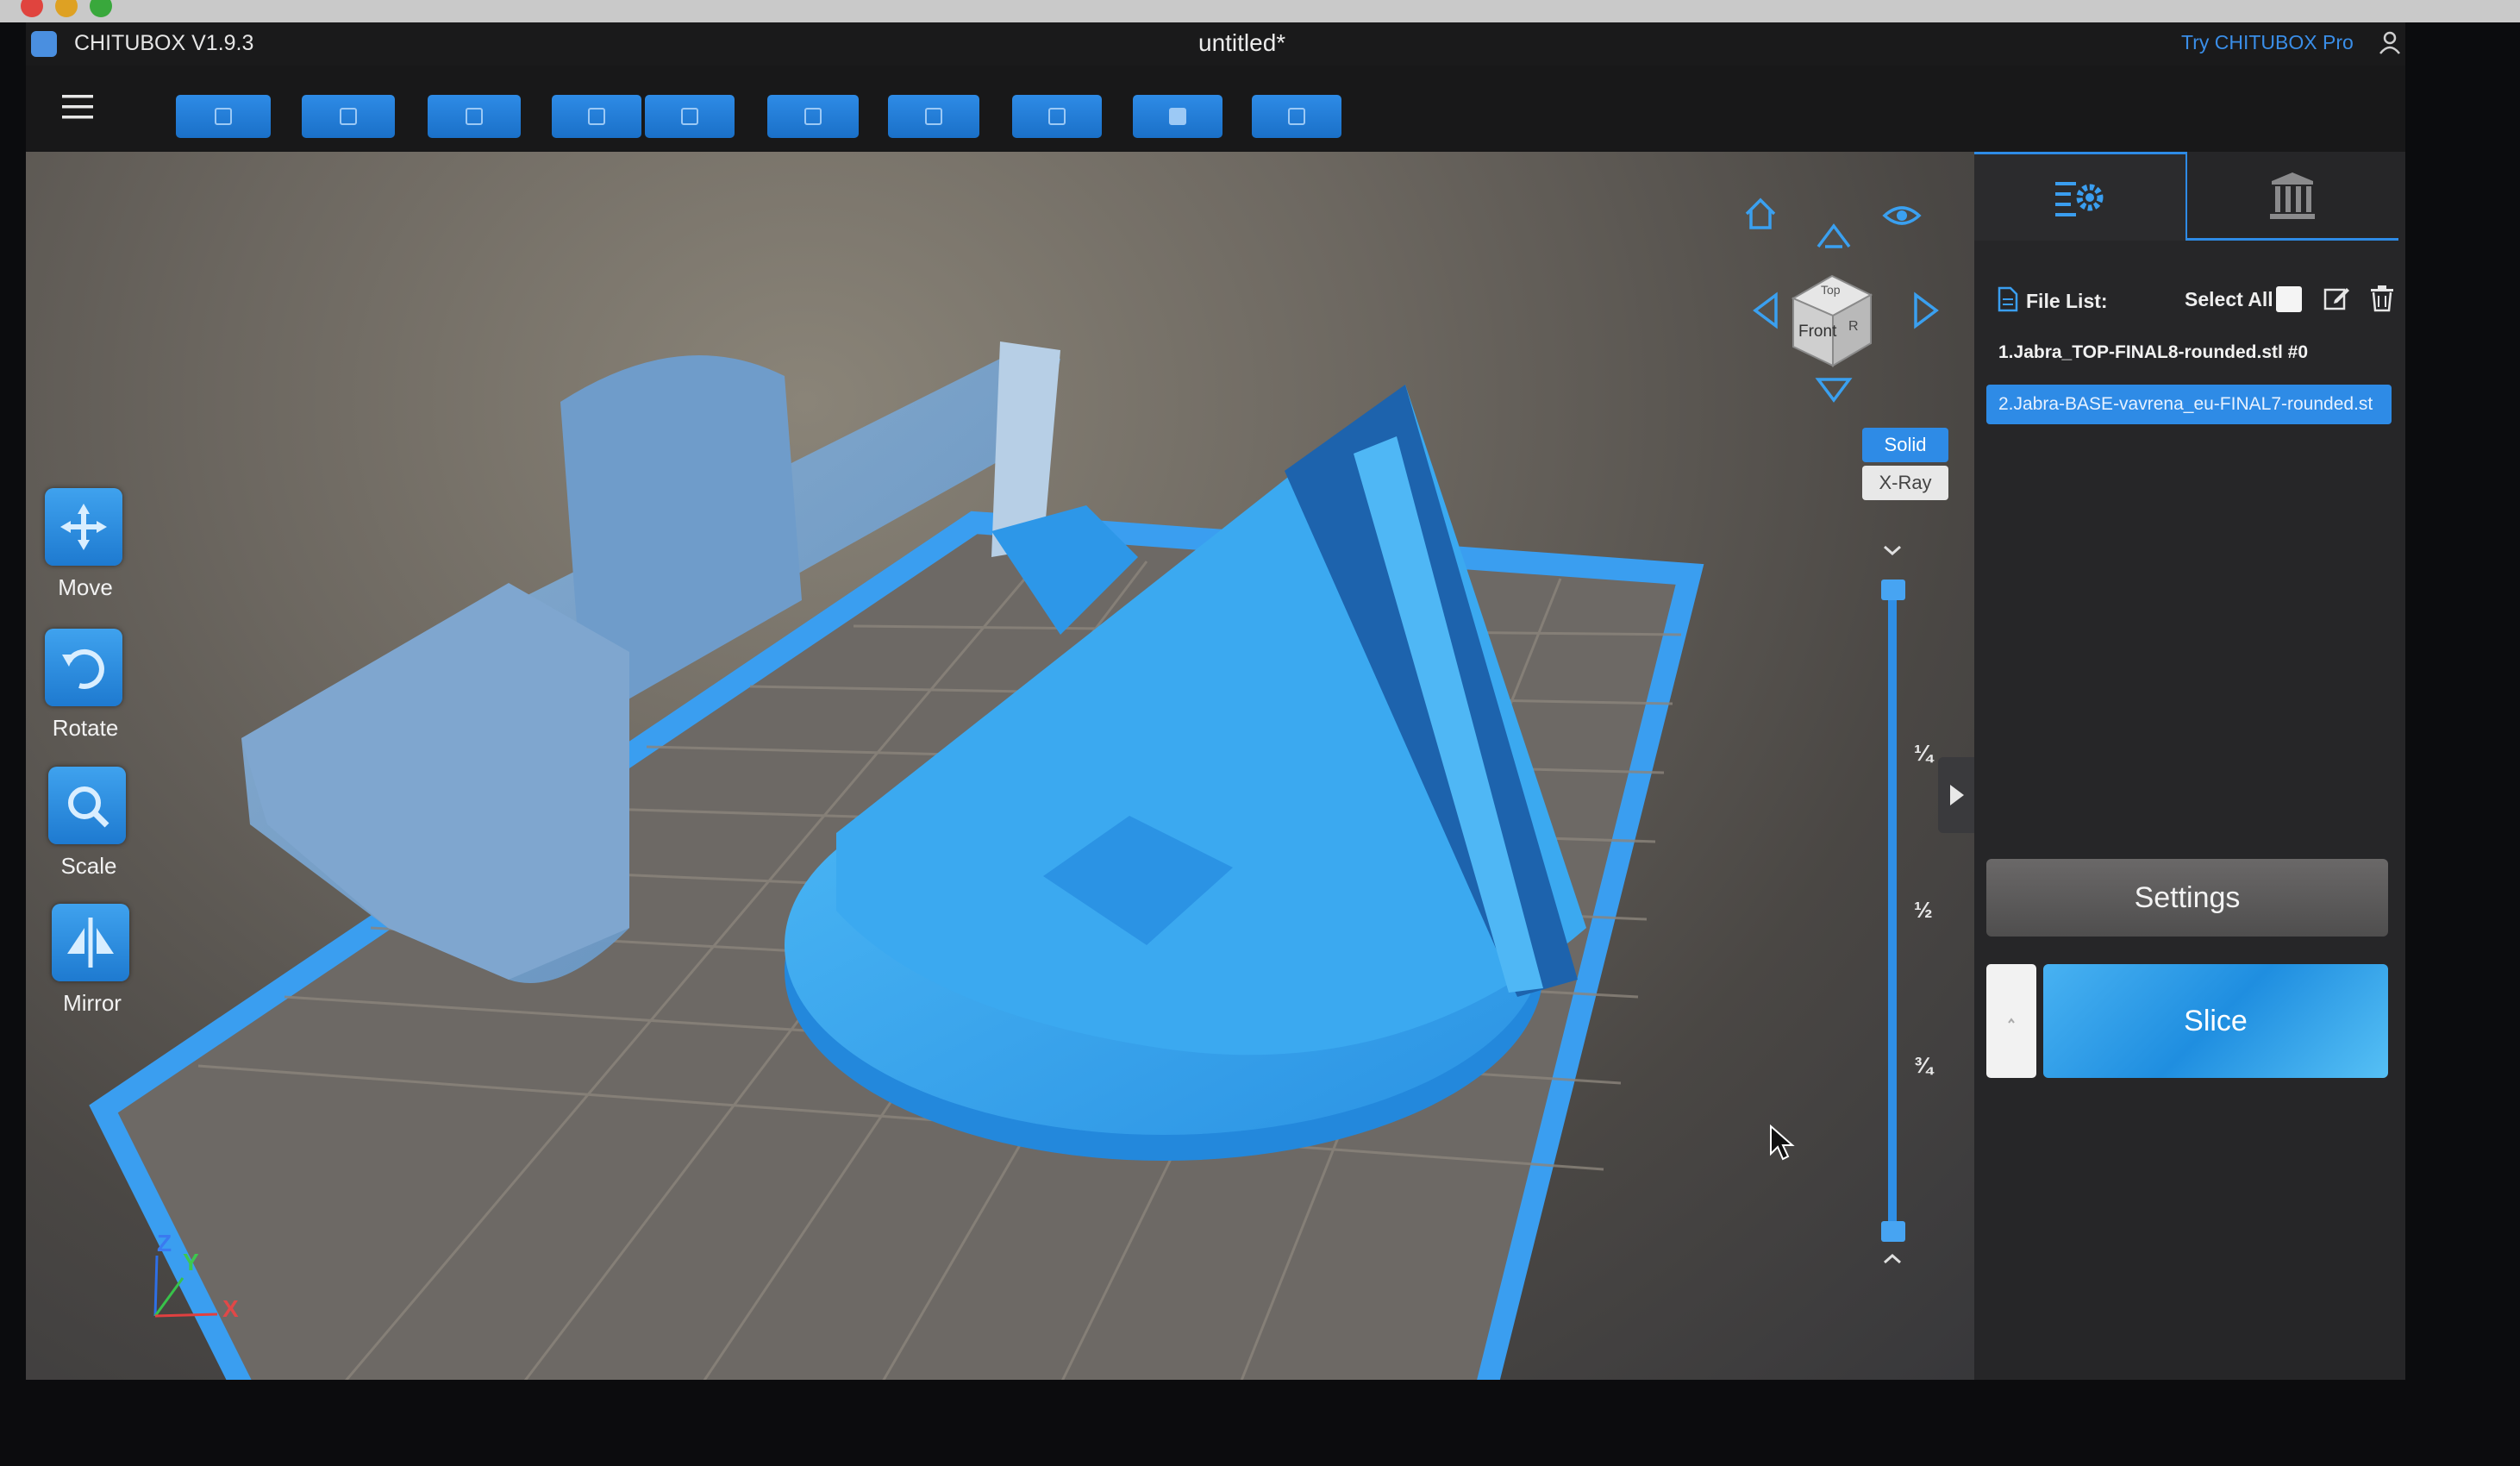  What do you see at coordinates (89, 866) in the screenshot?
I see `scale-tool-label: Scale` at bounding box center [89, 866].